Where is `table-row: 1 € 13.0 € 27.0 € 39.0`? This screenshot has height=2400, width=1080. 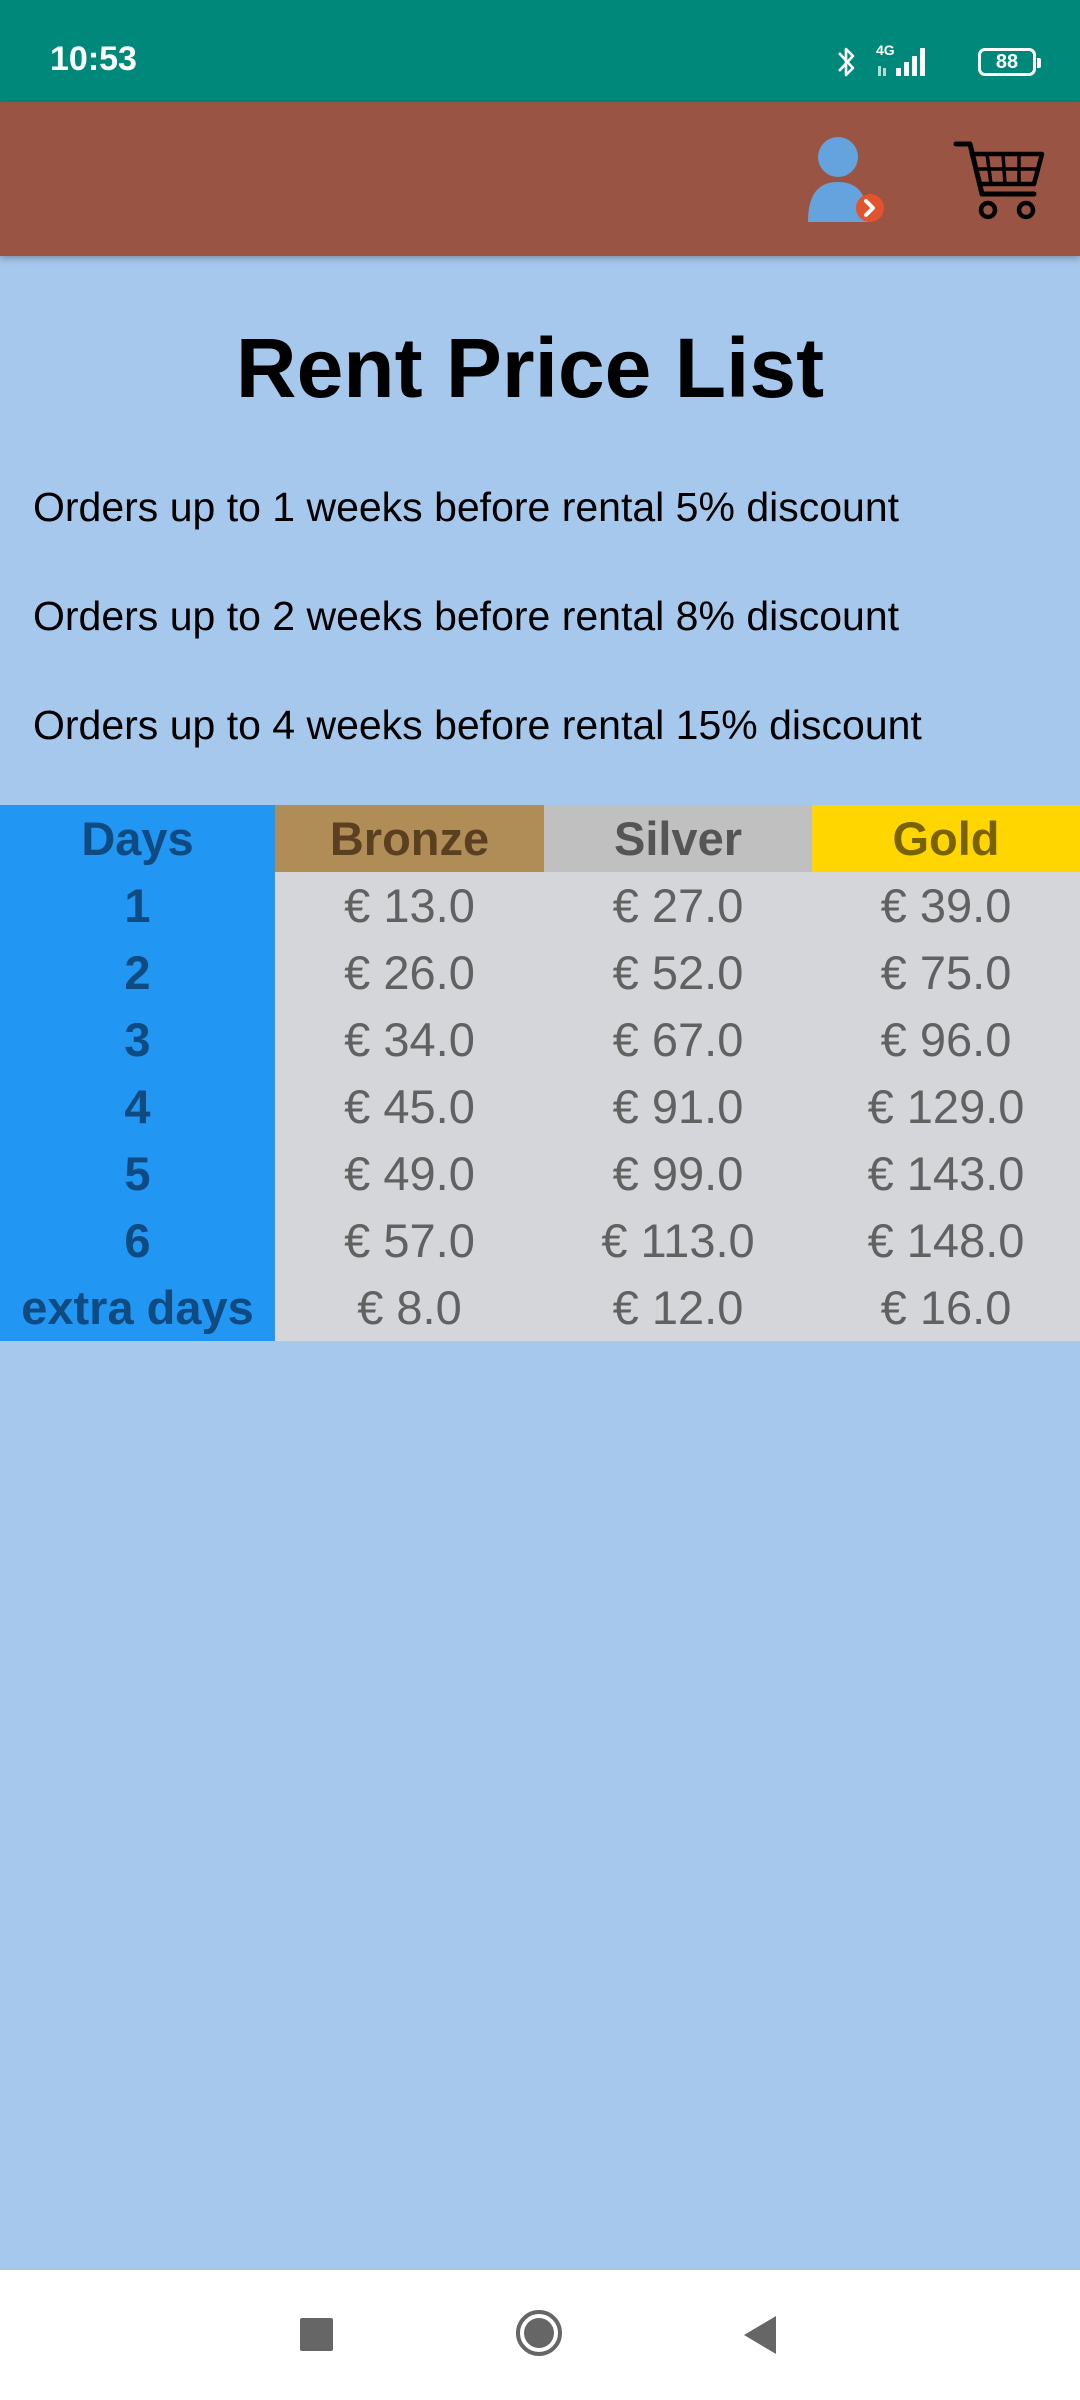
table-row: 1 € 13.0 € 27.0 € 39.0 is located at coordinates (540, 905).